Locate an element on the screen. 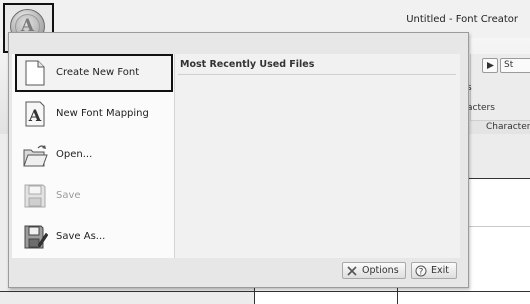 The height and width of the screenshot is (304, 530). style-button-label: St is located at coordinates (509, 65).